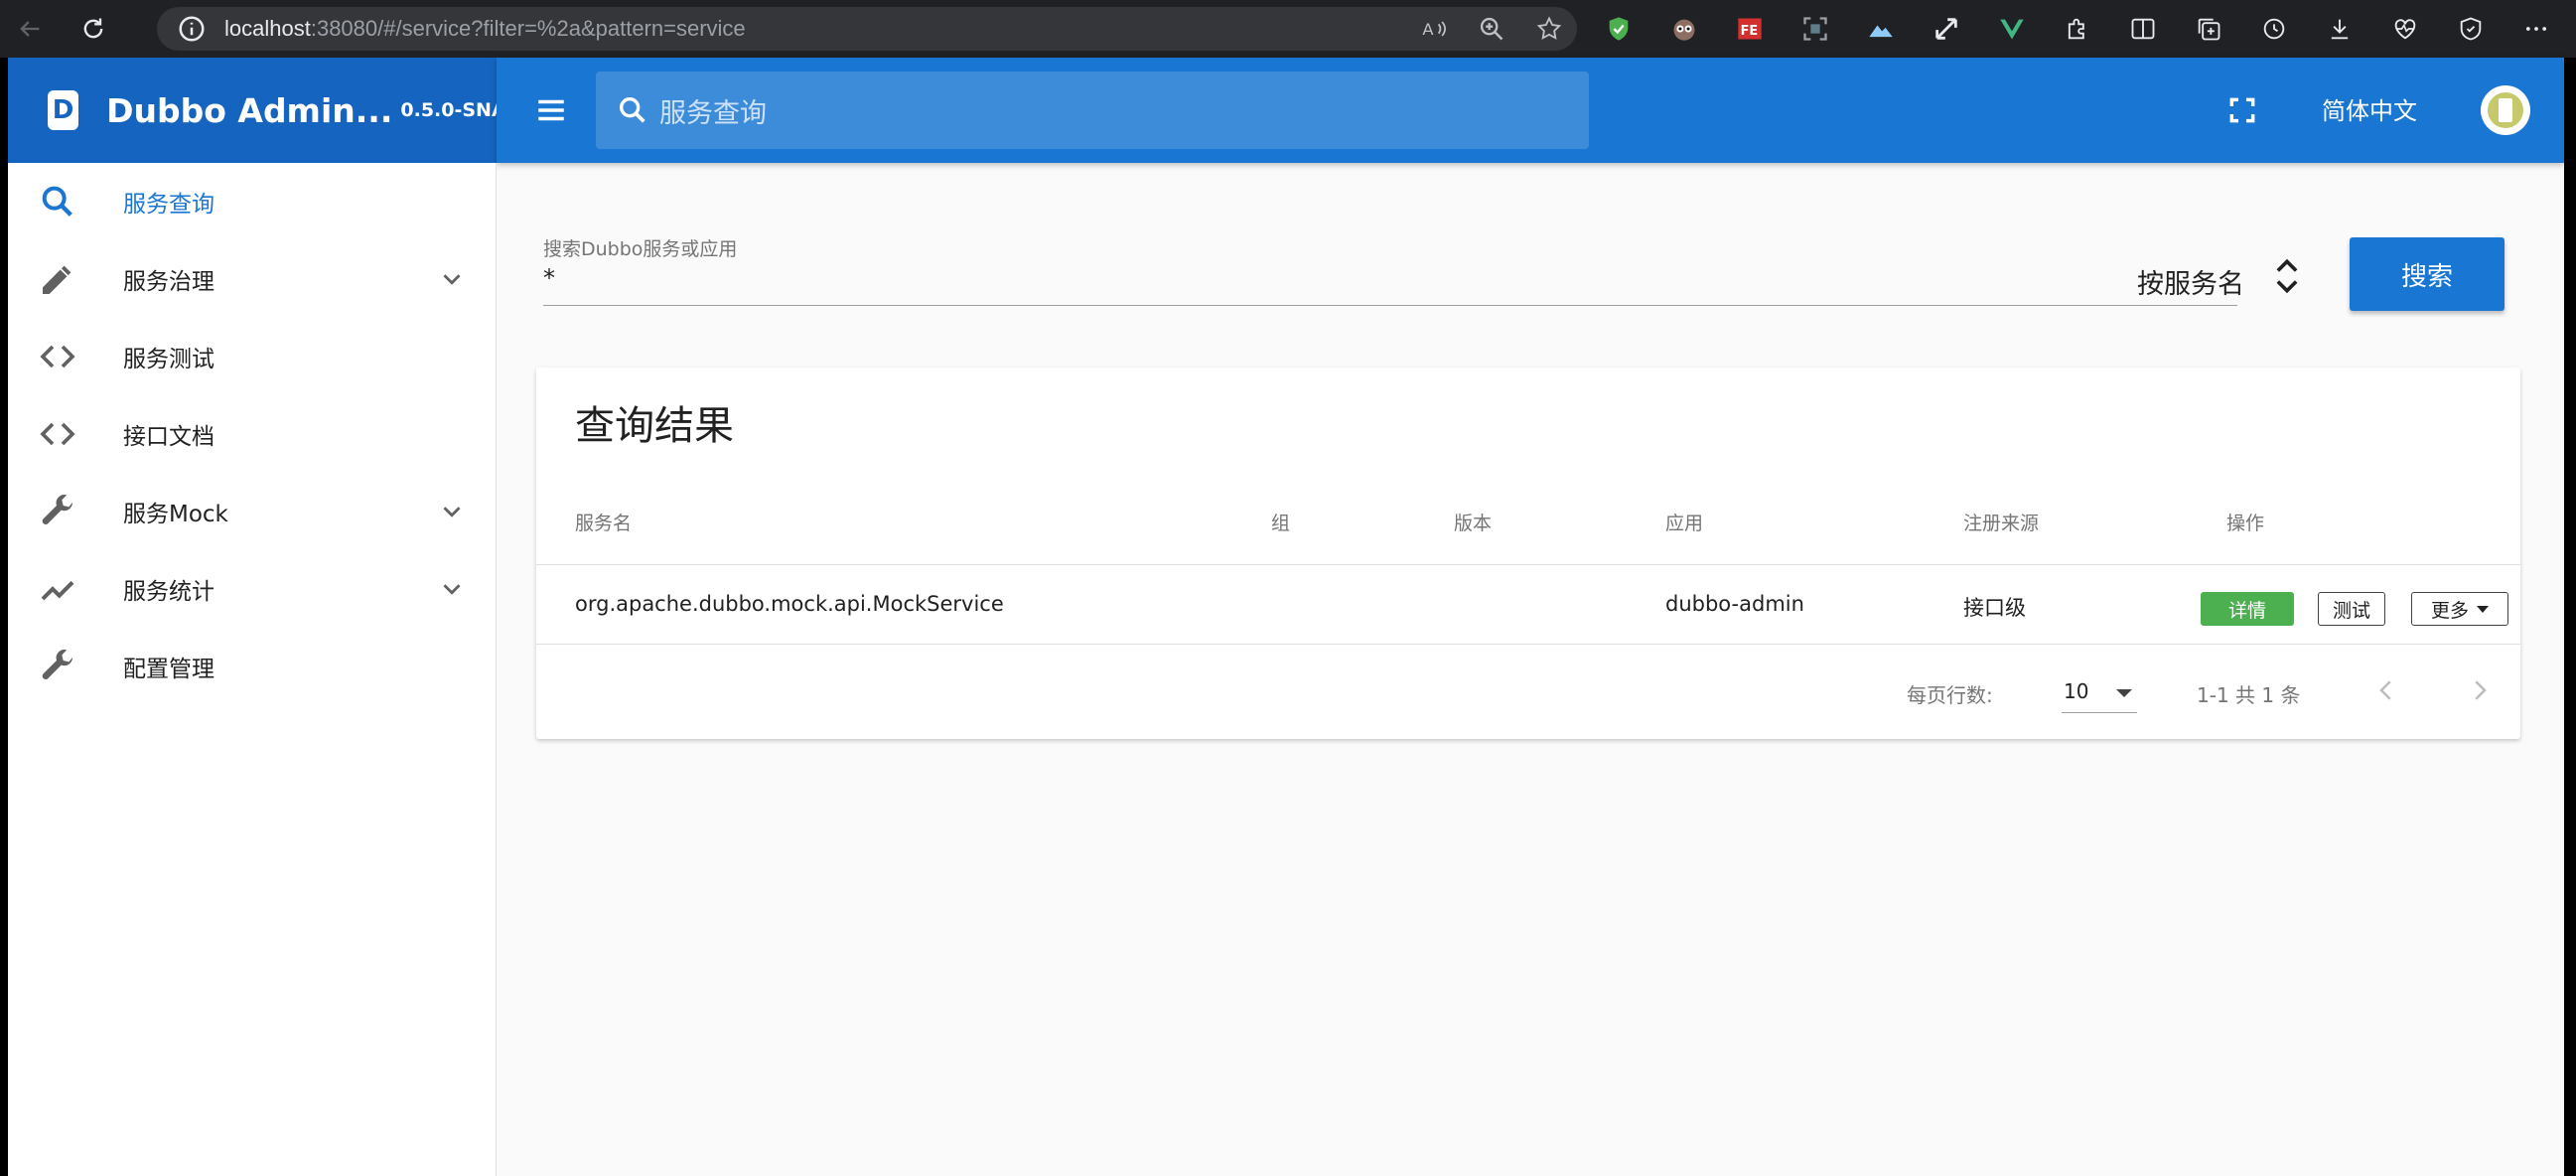  I want to click on global-search-input: 服务查询, so click(1092, 110).